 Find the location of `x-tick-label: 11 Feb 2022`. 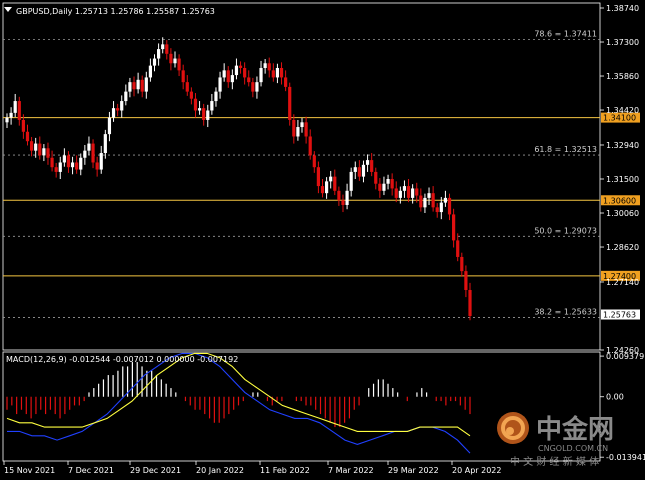

x-tick-label: 11 Feb 2022 is located at coordinates (285, 470).